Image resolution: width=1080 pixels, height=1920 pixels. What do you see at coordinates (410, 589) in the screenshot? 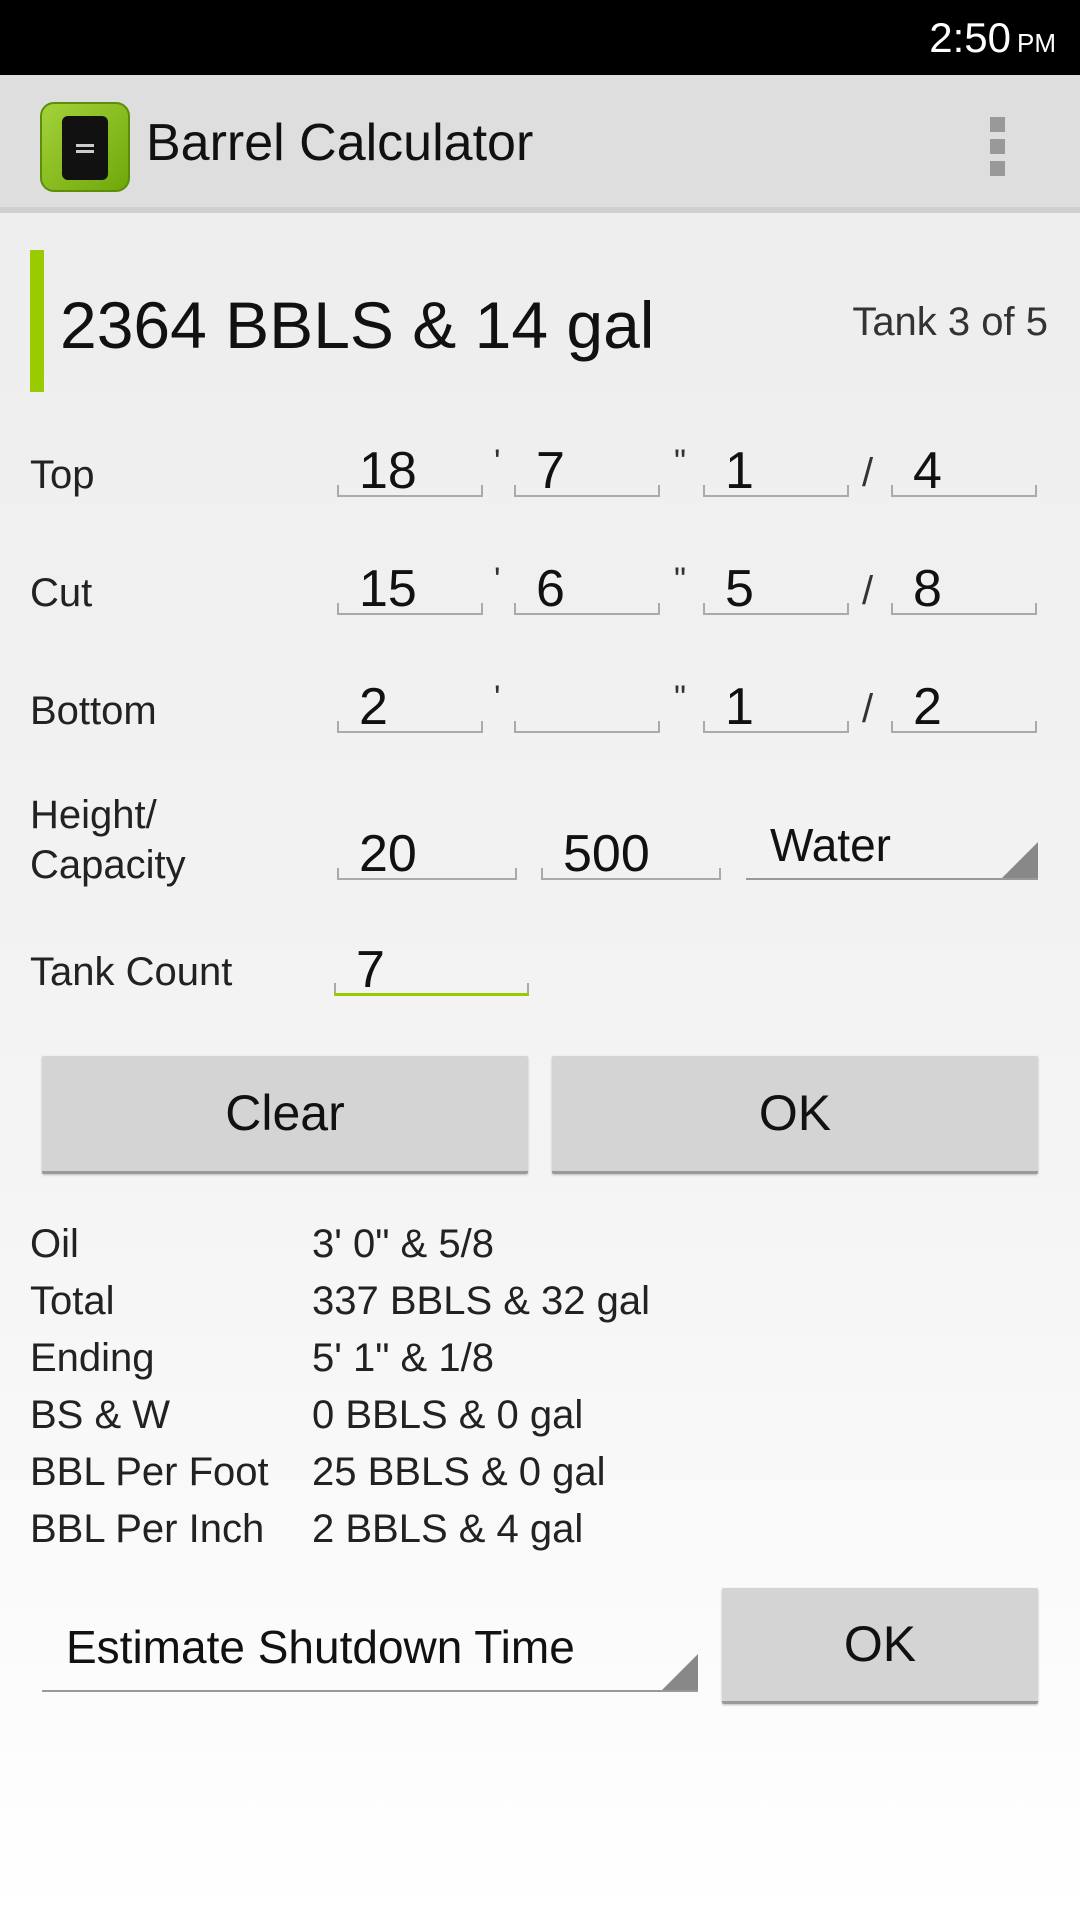
I see `cut-feet-input: 15` at bounding box center [410, 589].